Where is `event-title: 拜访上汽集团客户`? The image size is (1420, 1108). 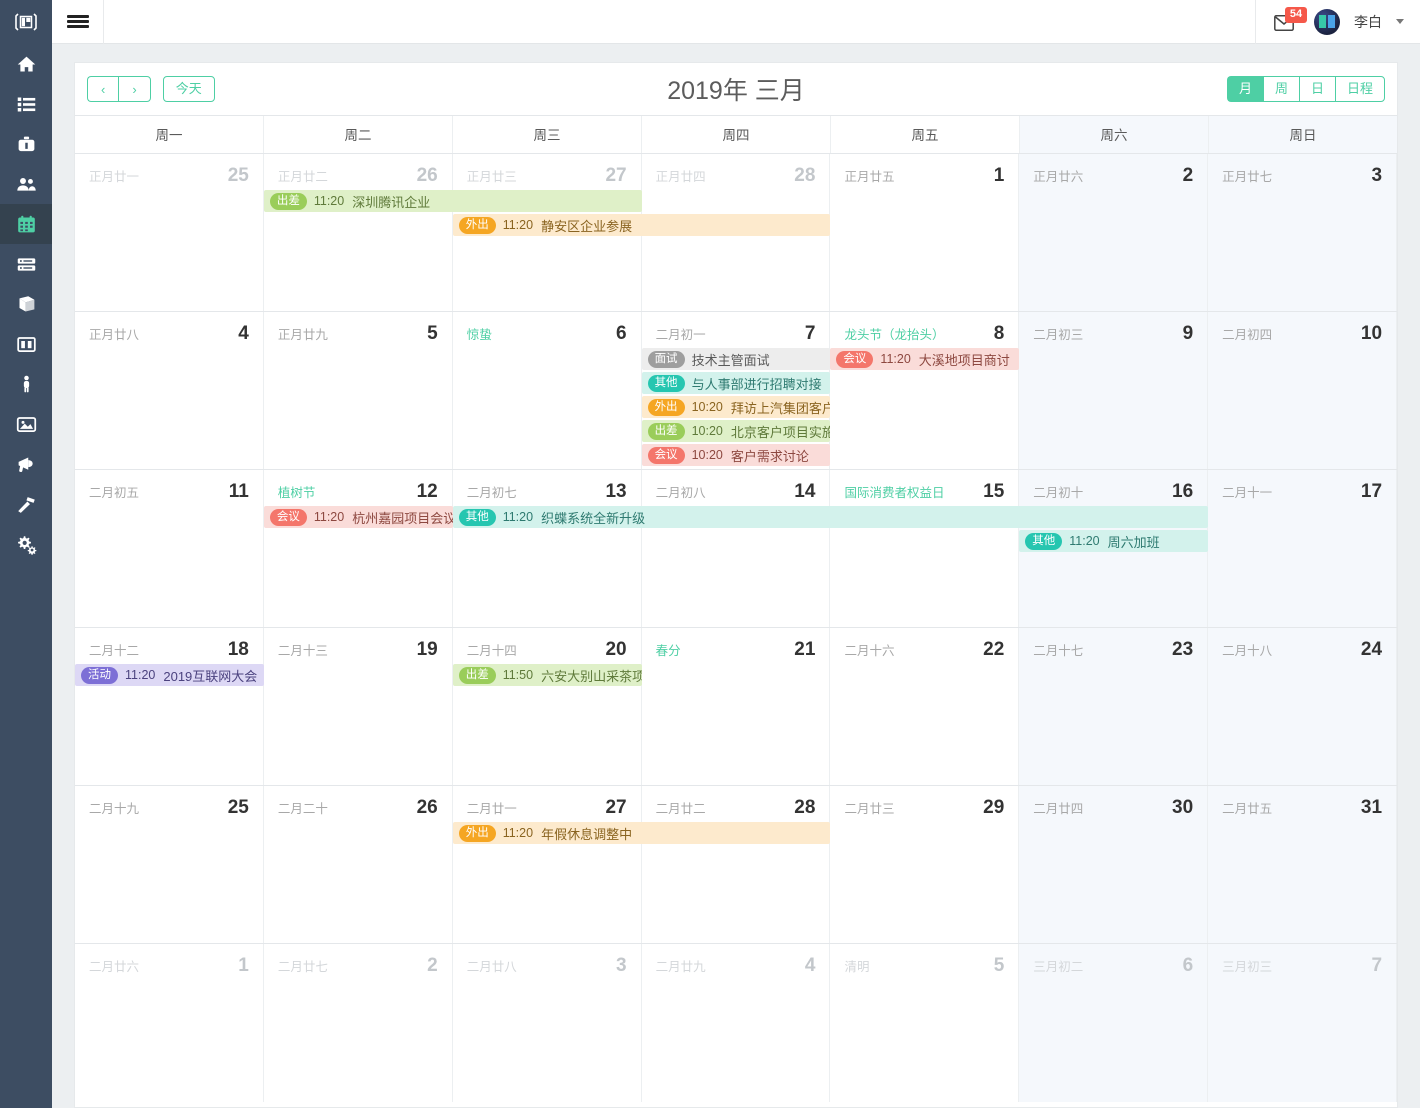 event-title: 拜访上汽集团客户 is located at coordinates (780, 408).